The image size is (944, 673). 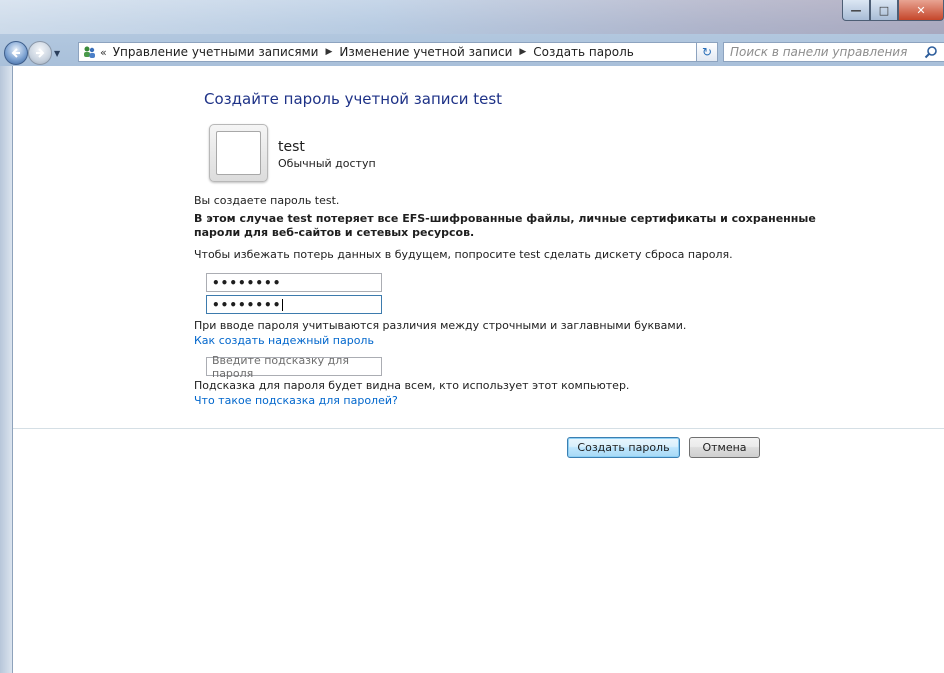 I want to click on recent-pages-dropdown: ▼, so click(x=57, y=53).